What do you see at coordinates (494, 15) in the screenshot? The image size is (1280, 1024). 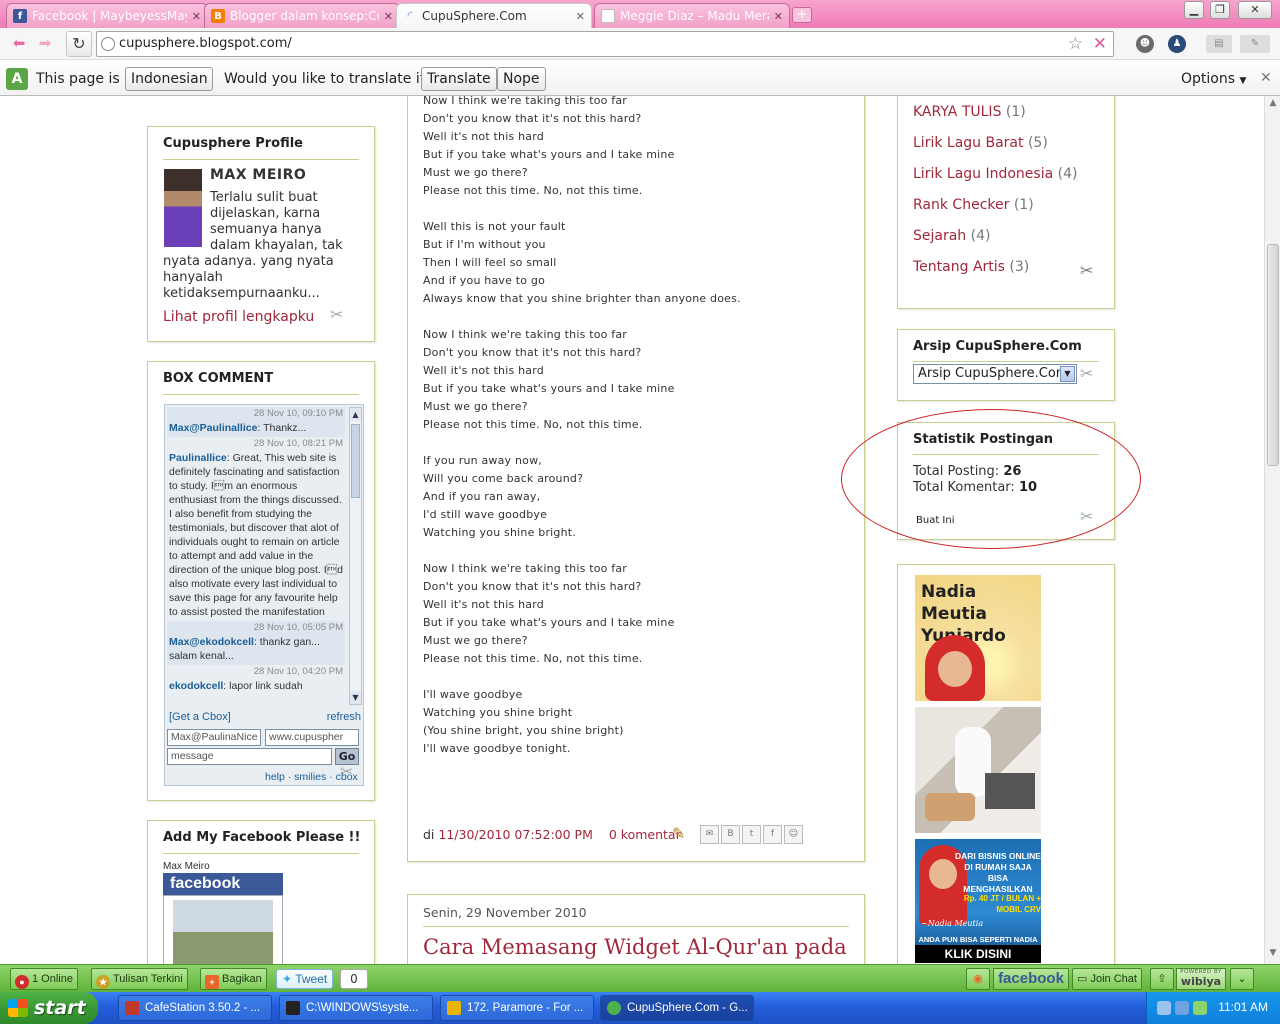 I see `tab-cupusphere: ◜ CupuSphere.Com ✕` at bounding box center [494, 15].